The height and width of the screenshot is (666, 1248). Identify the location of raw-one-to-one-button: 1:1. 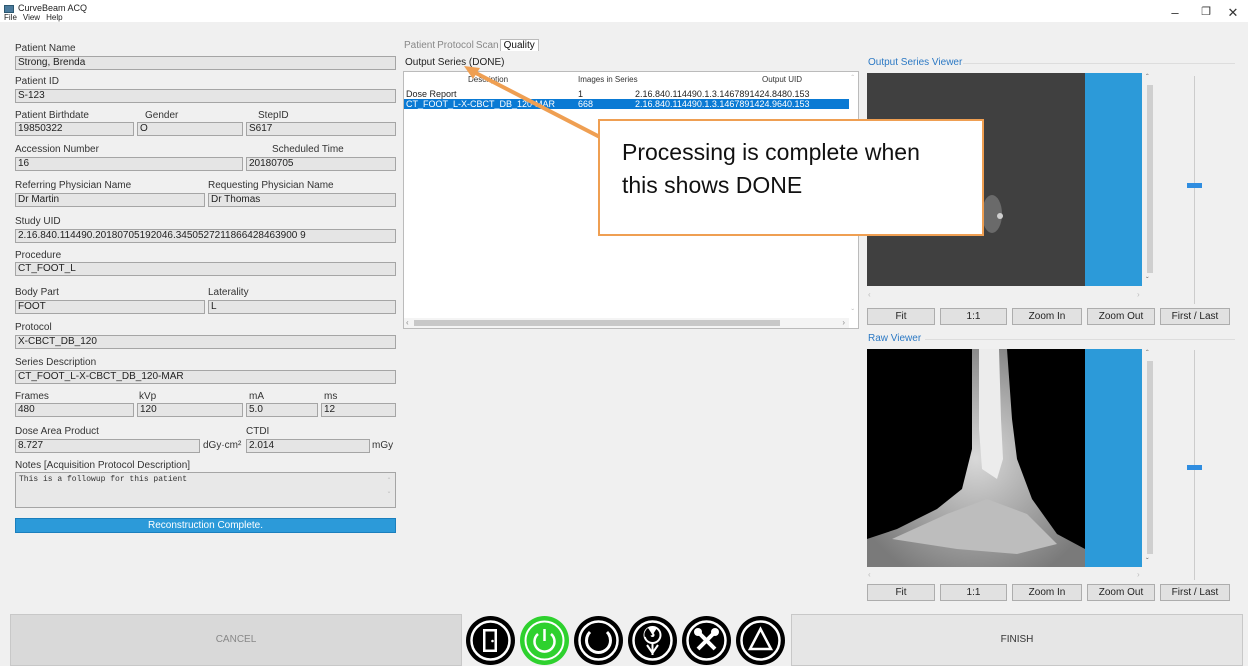
(973, 592).